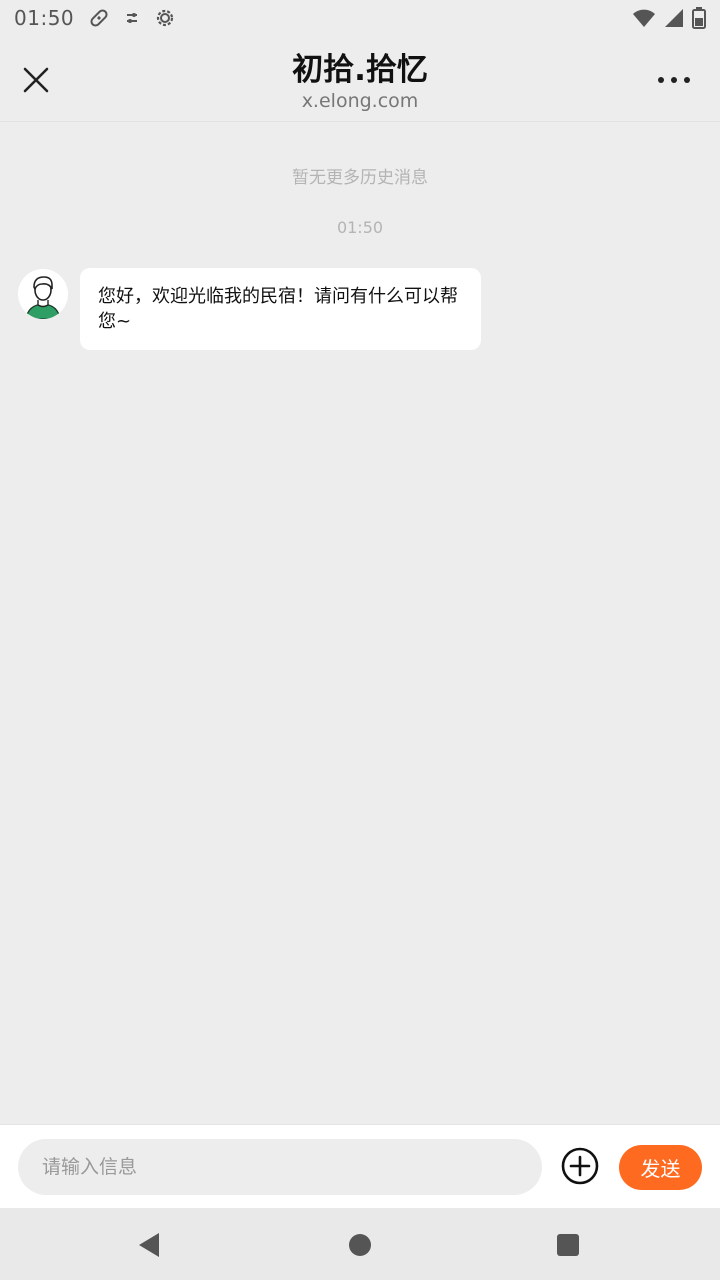  I want to click on status-left: 01:50, so click(95, 18).